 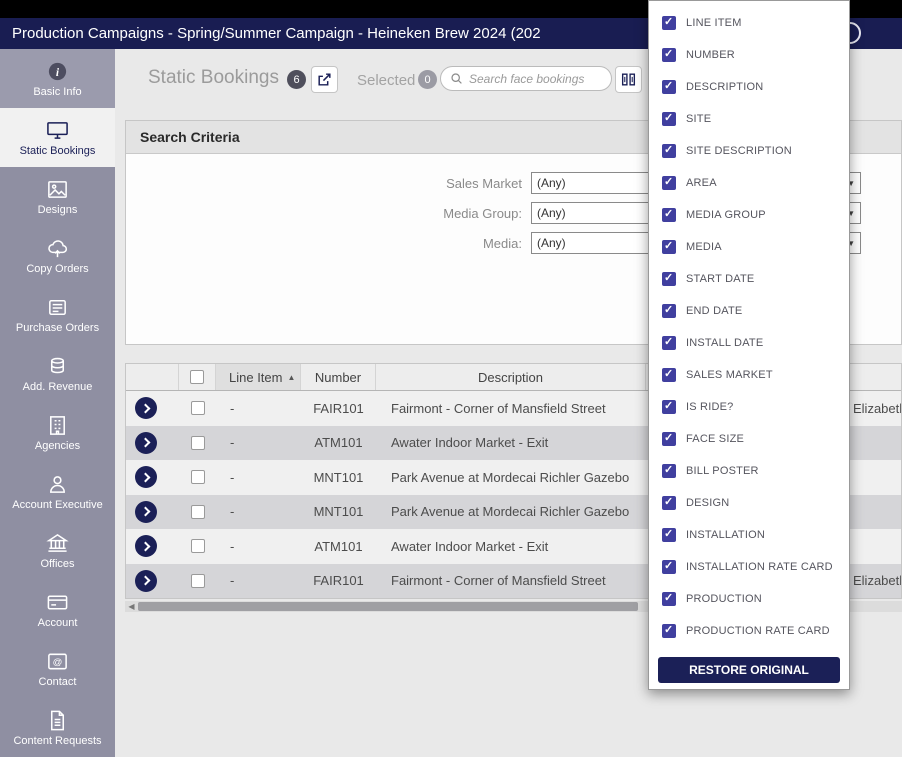 What do you see at coordinates (726, 535) in the screenshot?
I see `column-option-label: INSTALLATION` at bounding box center [726, 535].